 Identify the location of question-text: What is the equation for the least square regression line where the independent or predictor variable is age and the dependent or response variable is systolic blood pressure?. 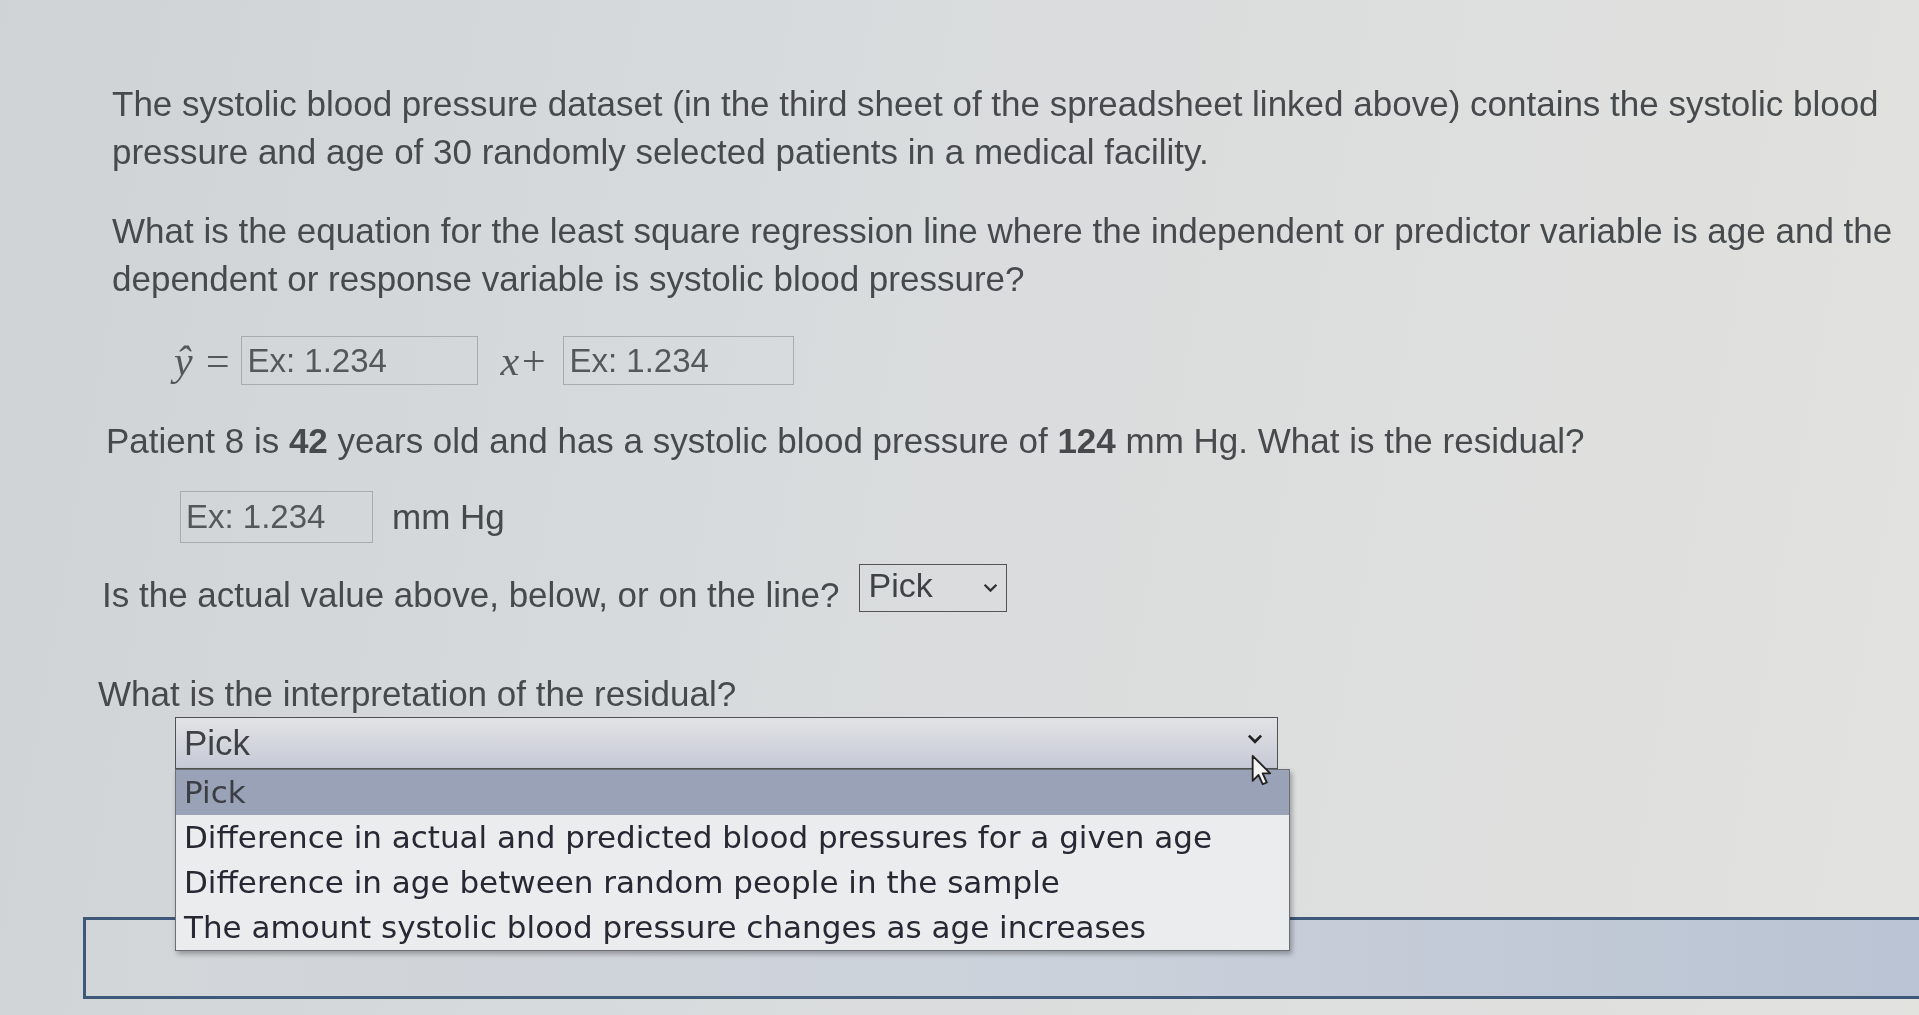
(1003, 255).